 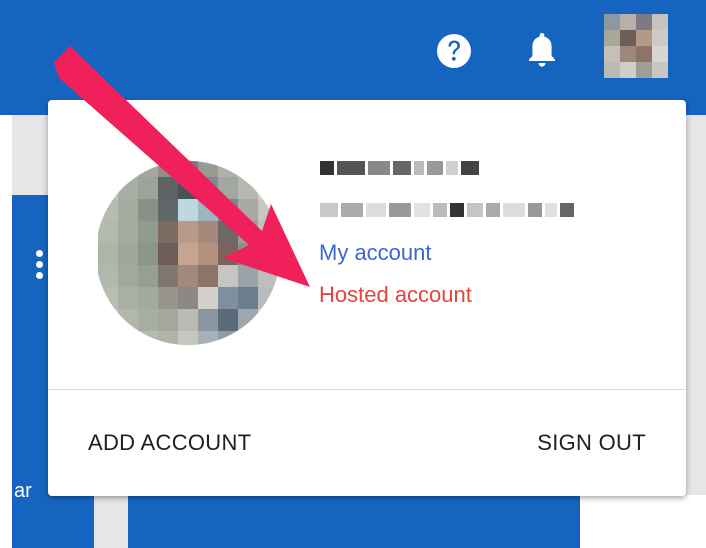 I want to click on background-card-bottom, so click(x=354, y=519).